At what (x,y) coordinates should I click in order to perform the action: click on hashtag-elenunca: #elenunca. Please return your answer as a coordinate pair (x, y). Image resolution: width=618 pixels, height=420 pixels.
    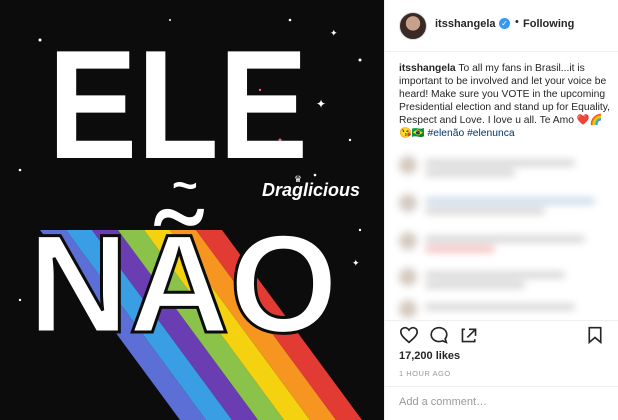
    Looking at the image, I should click on (491, 133).